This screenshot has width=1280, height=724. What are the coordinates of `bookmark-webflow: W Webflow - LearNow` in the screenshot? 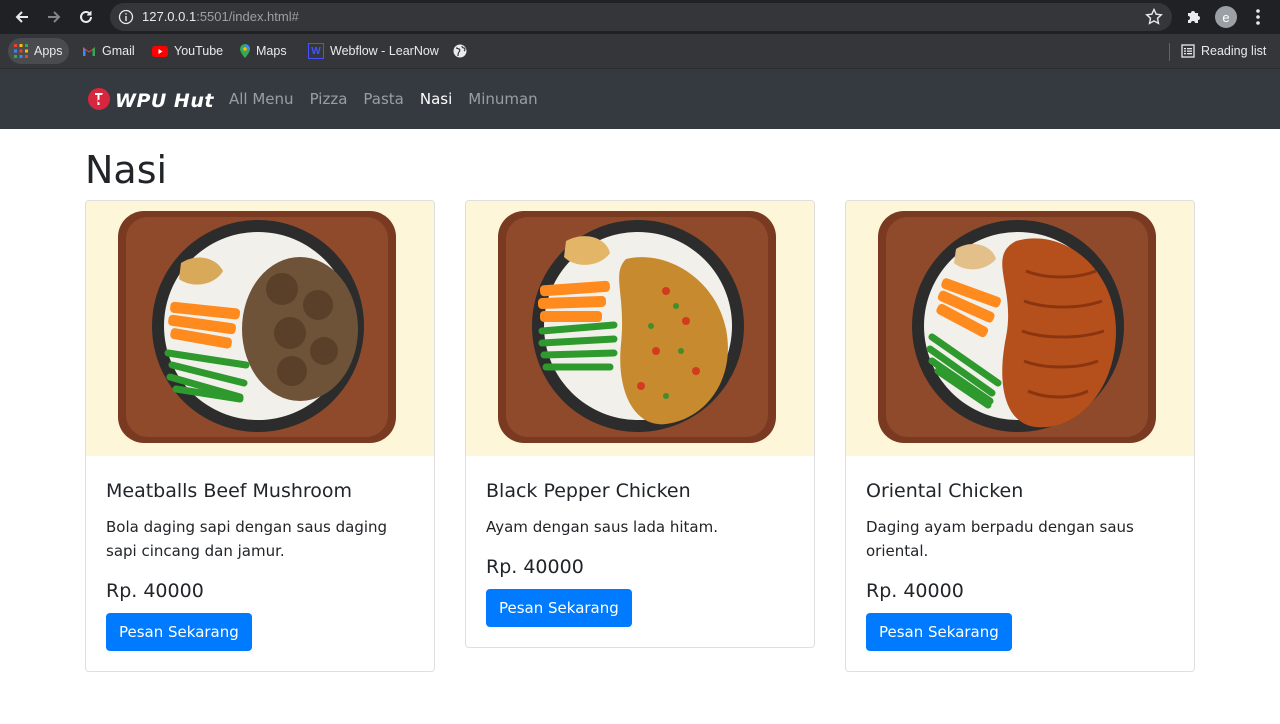 It's located at (373, 51).